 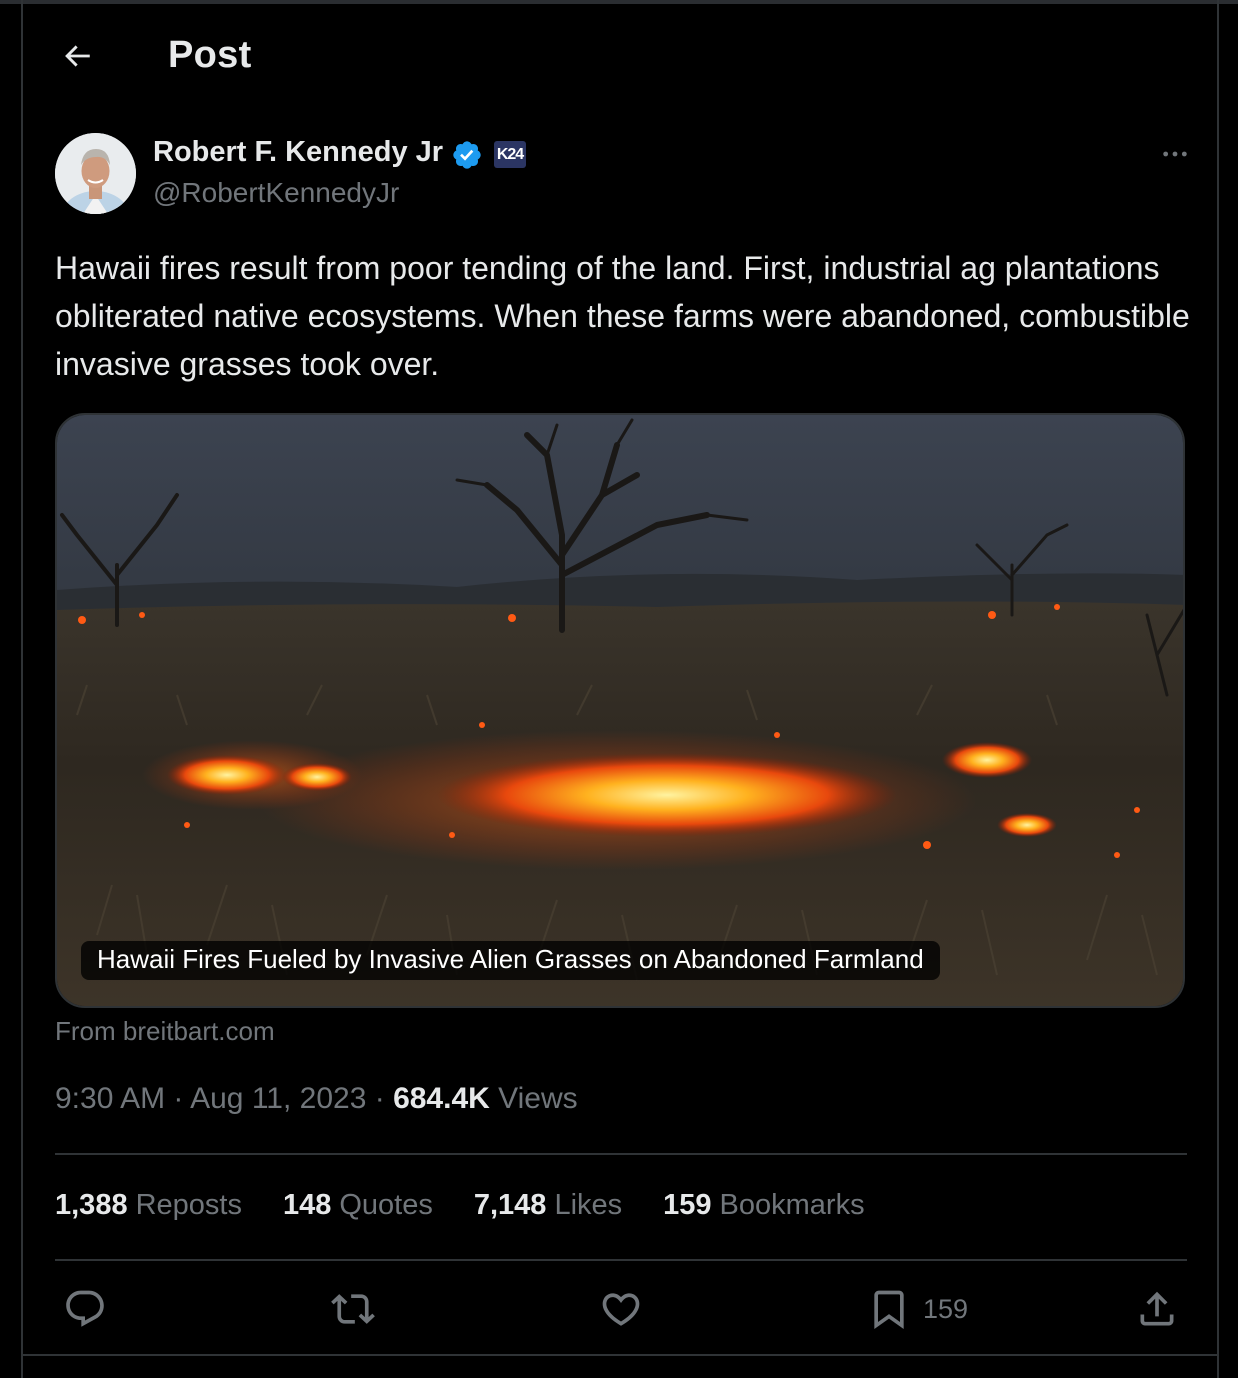 I want to click on repost-icon, so click(x=353, y=1309).